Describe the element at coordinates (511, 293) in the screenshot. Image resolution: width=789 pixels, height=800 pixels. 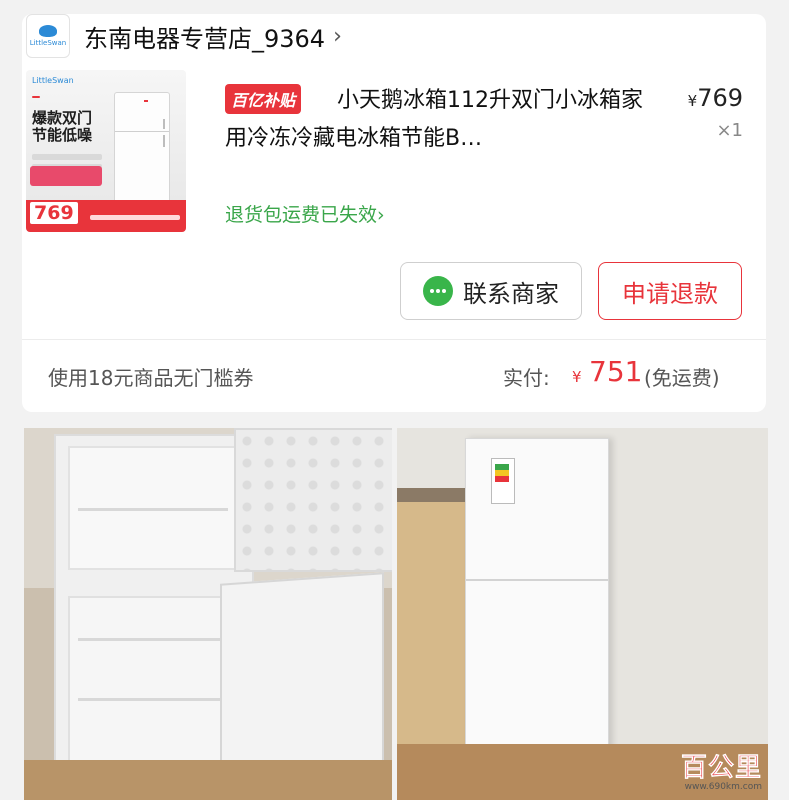
I see `contact-seller-label: 联系商家` at that location.